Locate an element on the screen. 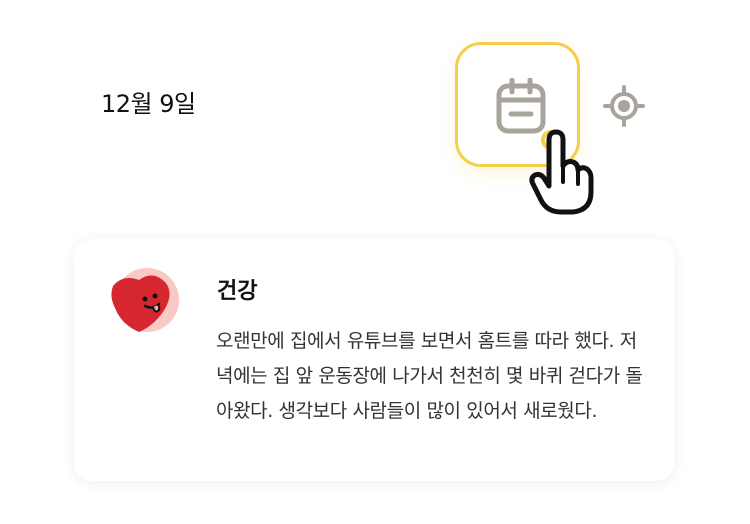 The image size is (750, 524). locate-button is located at coordinates (624, 106).